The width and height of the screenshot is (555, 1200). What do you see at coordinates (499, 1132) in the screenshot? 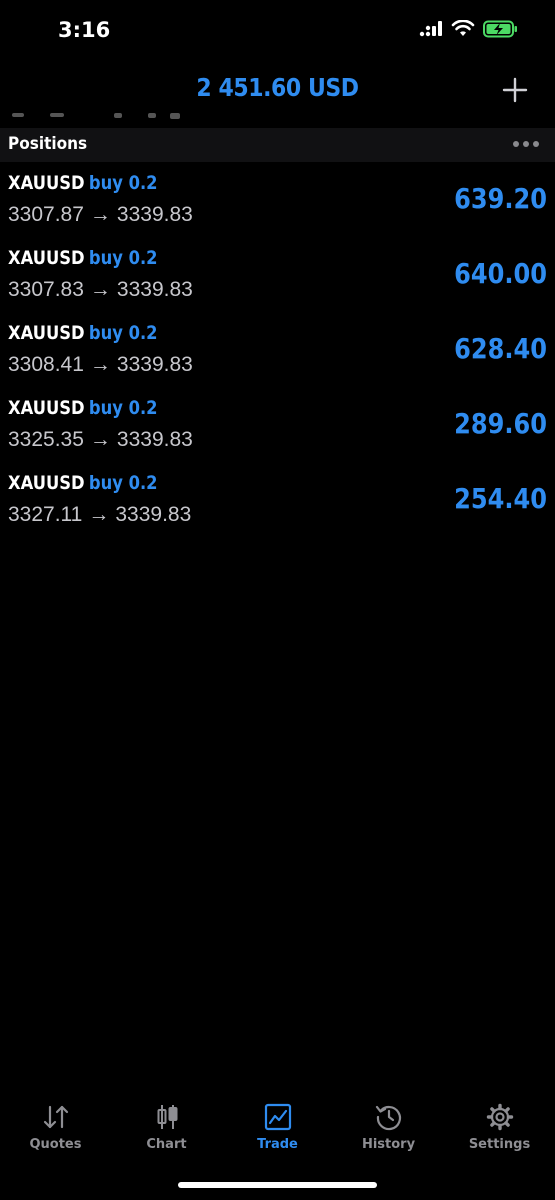
I see `tab-settings: Settings` at bounding box center [499, 1132].